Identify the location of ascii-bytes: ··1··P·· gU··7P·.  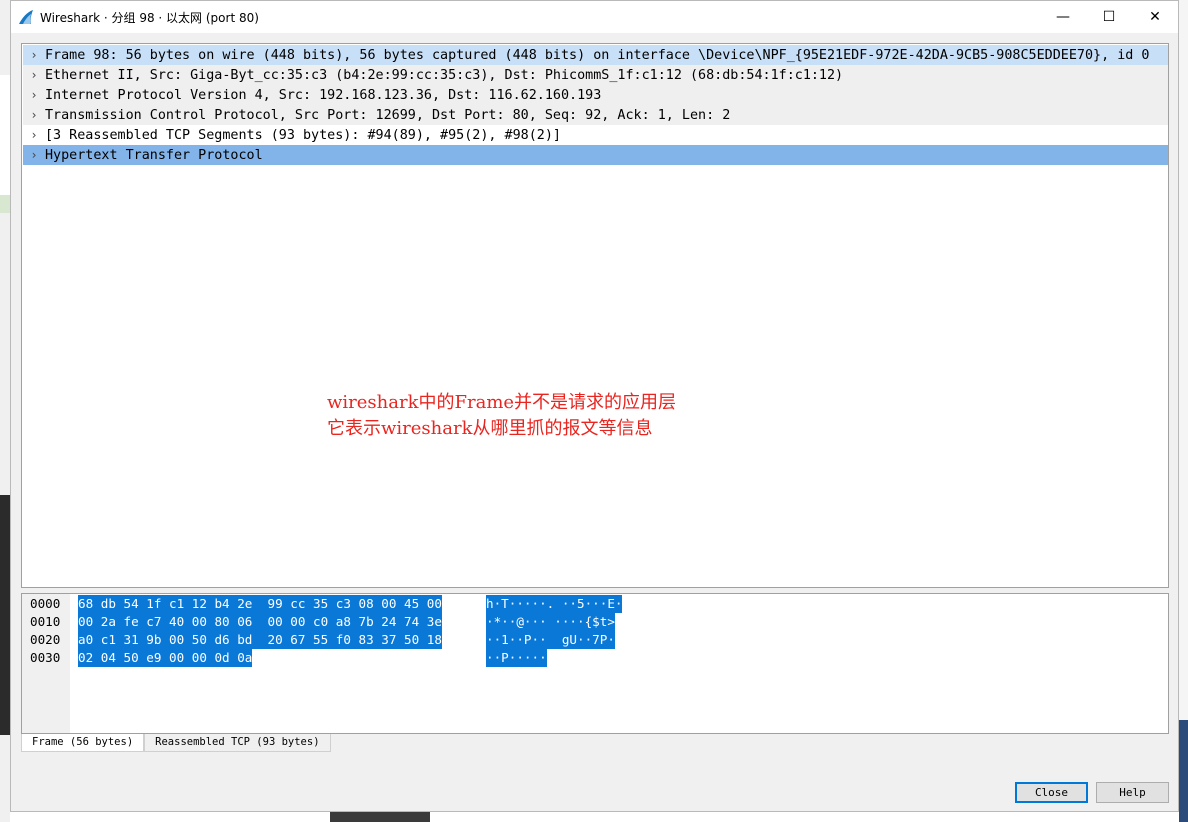
(550, 640).